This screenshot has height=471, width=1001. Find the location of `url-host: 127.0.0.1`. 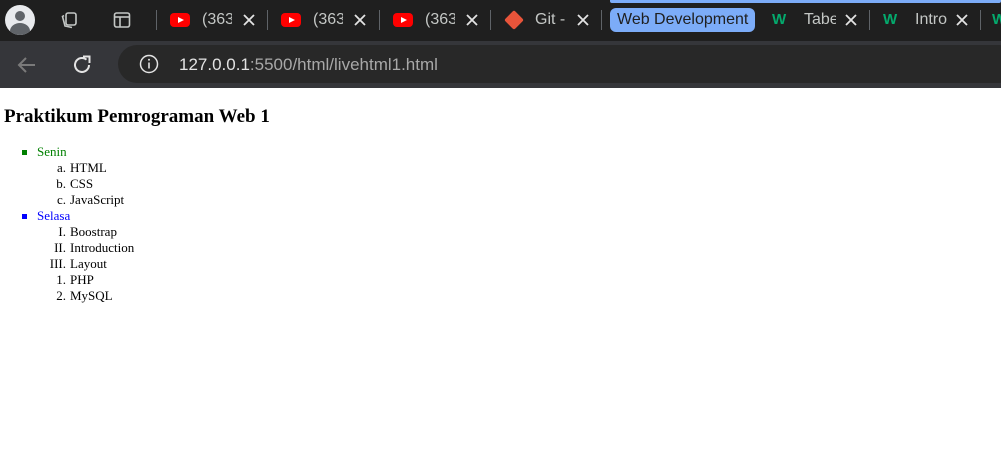

url-host: 127.0.0.1 is located at coordinates (214, 64).